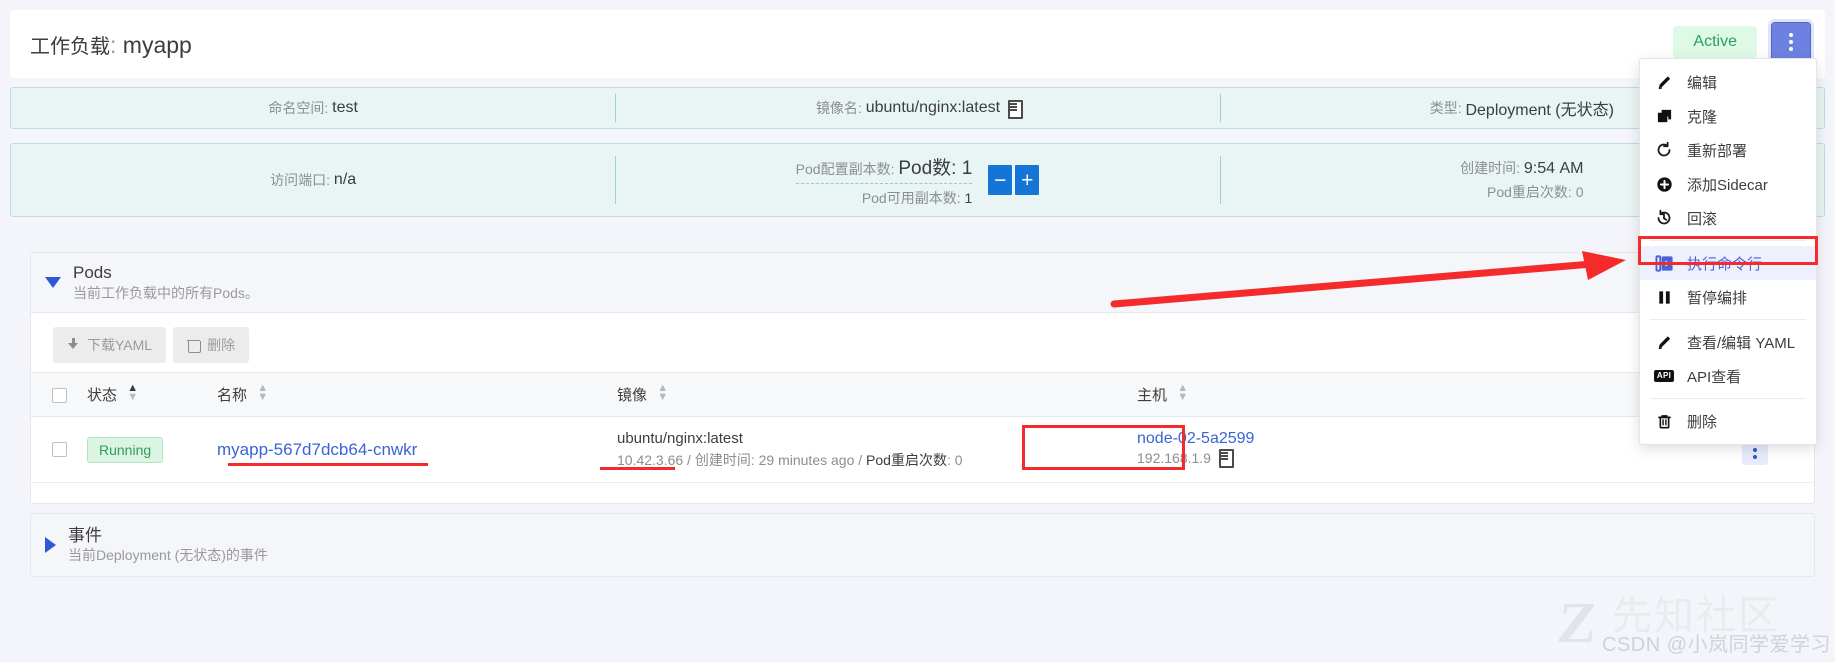 The height and width of the screenshot is (662, 1835). What do you see at coordinates (1717, 298) in the screenshot?
I see `menu-item-label: 暂停编排` at bounding box center [1717, 298].